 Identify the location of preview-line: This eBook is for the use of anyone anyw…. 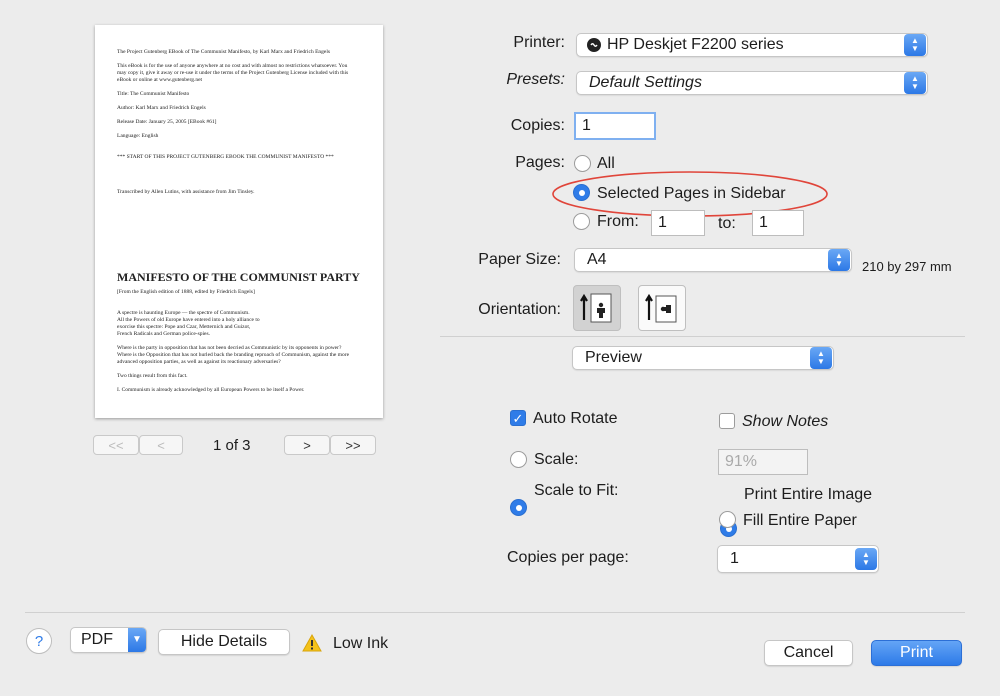
(232, 66).